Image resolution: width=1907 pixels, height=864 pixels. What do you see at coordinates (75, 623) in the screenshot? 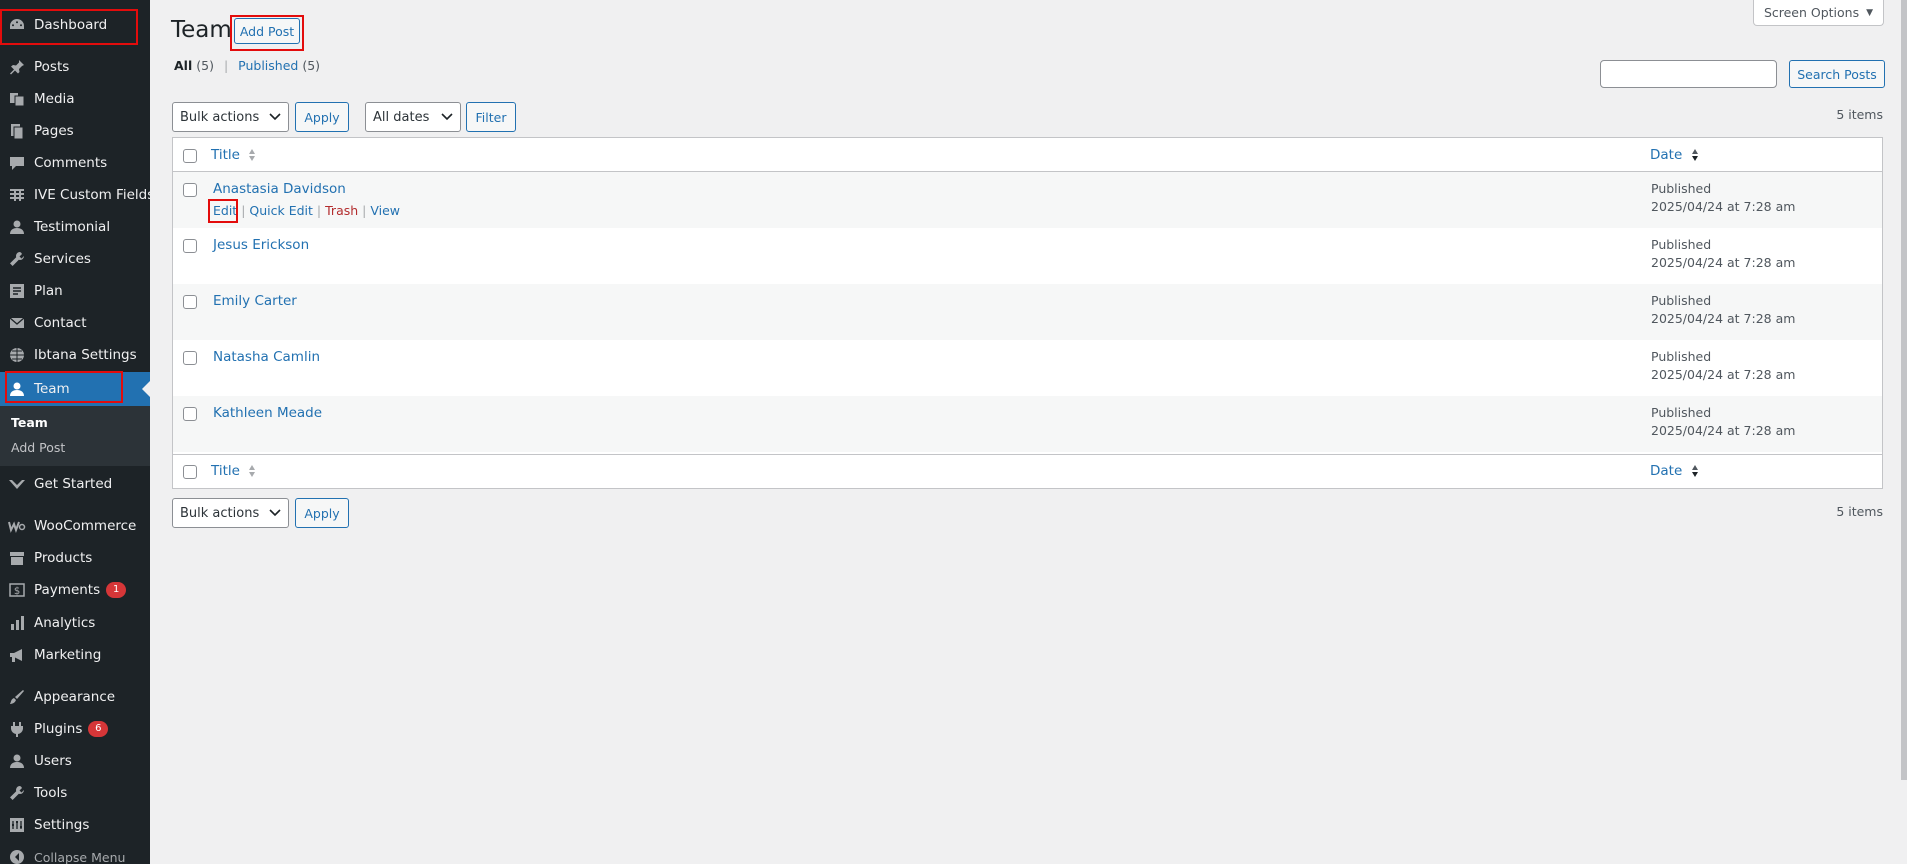
I see `sidebar-item-analytics: Analytics` at bounding box center [75, 623].